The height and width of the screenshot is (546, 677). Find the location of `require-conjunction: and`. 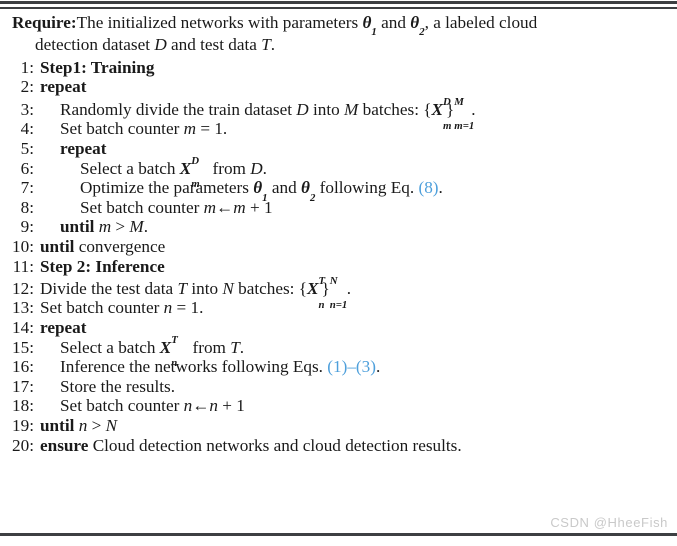

require-conjunction: and is located at coordinates (393, 22).